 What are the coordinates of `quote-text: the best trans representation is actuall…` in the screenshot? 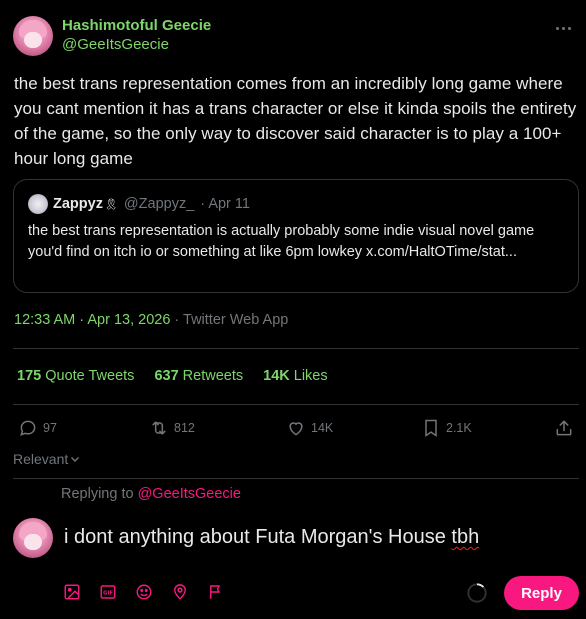 It's located at (281, 241).